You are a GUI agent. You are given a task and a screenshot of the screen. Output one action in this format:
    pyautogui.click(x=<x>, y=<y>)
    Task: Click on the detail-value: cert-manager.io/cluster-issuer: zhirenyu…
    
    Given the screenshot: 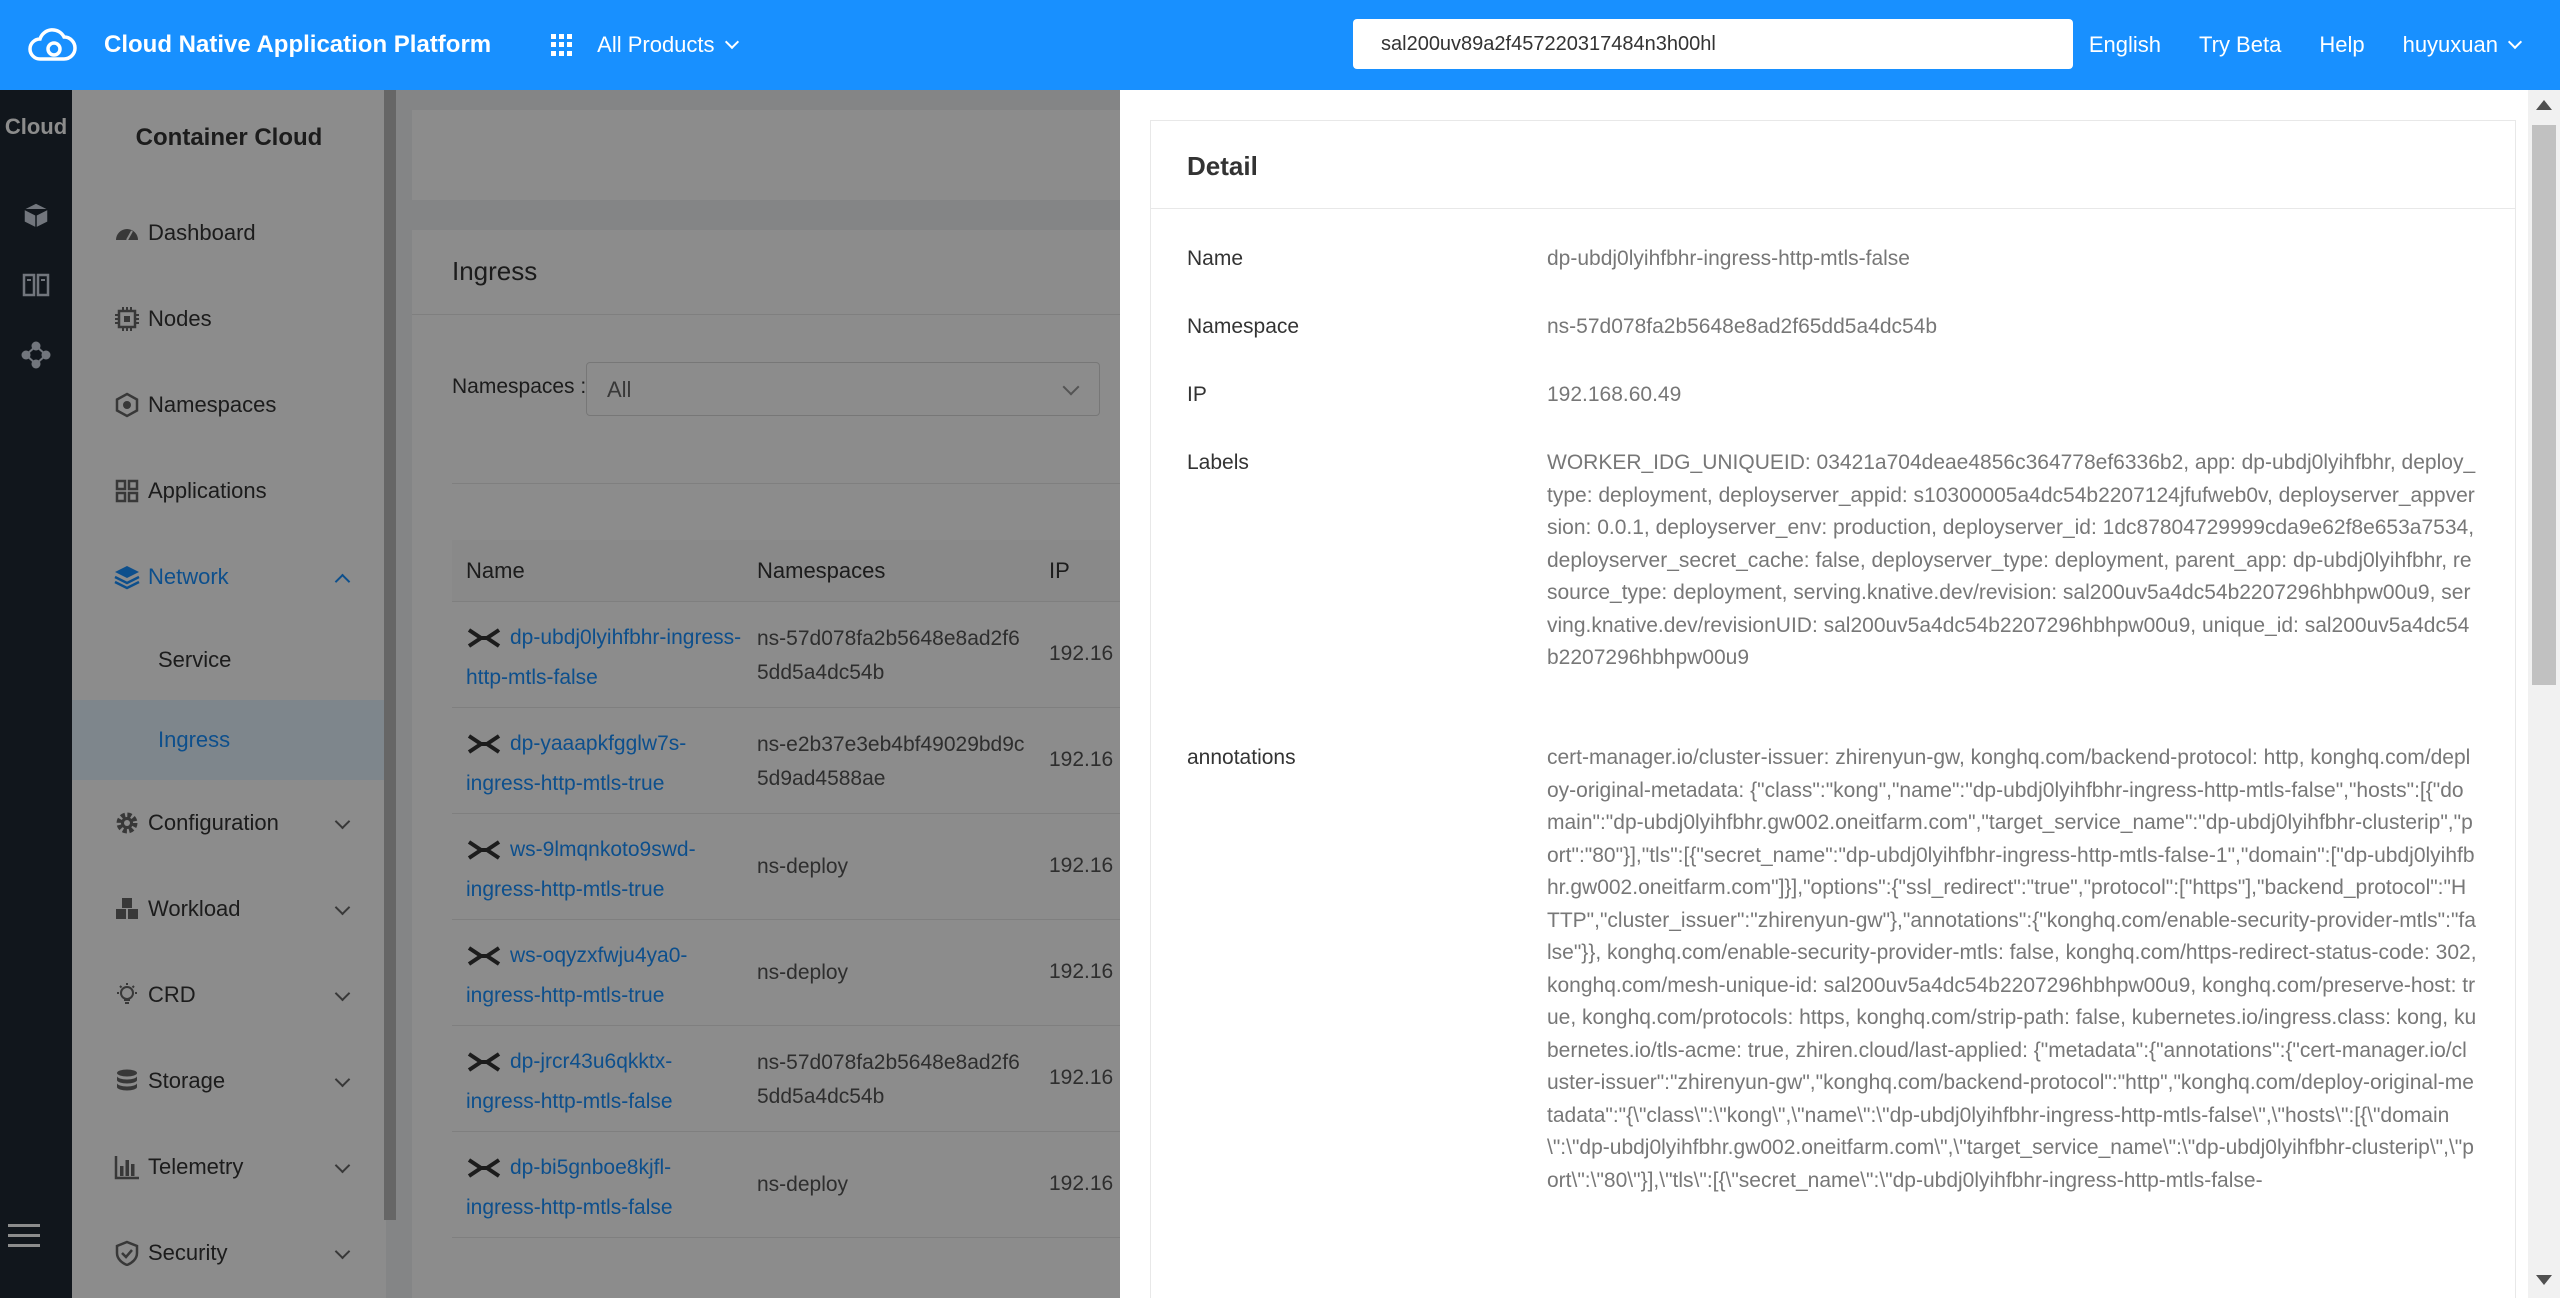 What is the action you would take?
    pyautogui.click(x=2012, y=969)
    